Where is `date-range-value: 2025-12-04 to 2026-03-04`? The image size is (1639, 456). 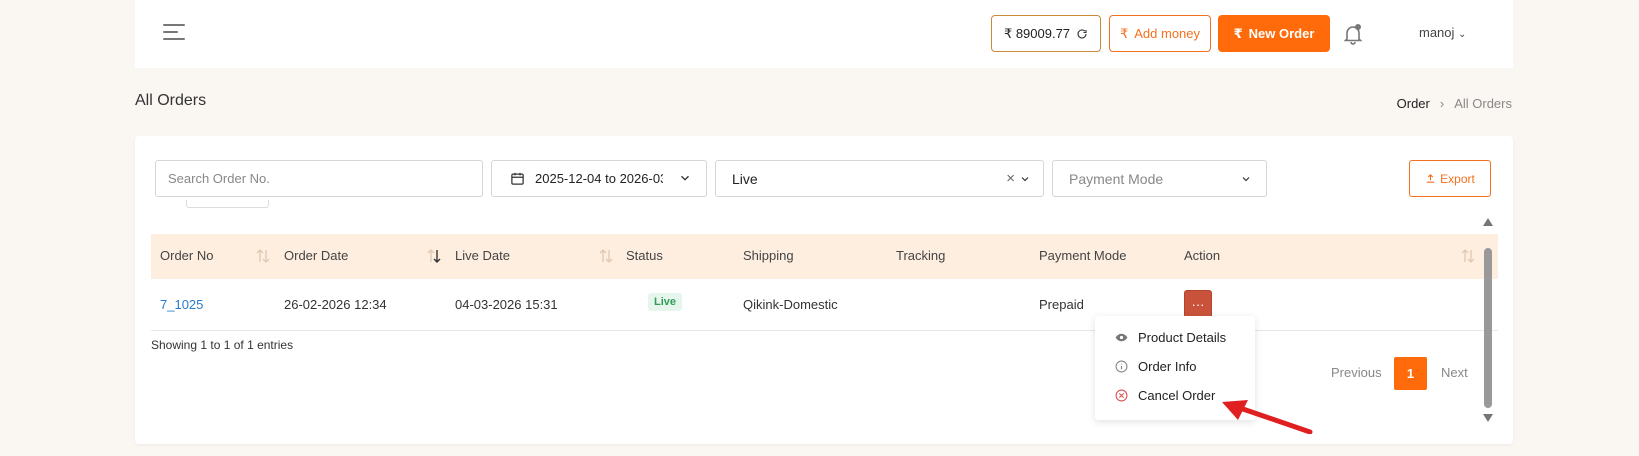
date-range-value: 2025-12-04 to 2026-03-04 is located at coordinates (599, 178).